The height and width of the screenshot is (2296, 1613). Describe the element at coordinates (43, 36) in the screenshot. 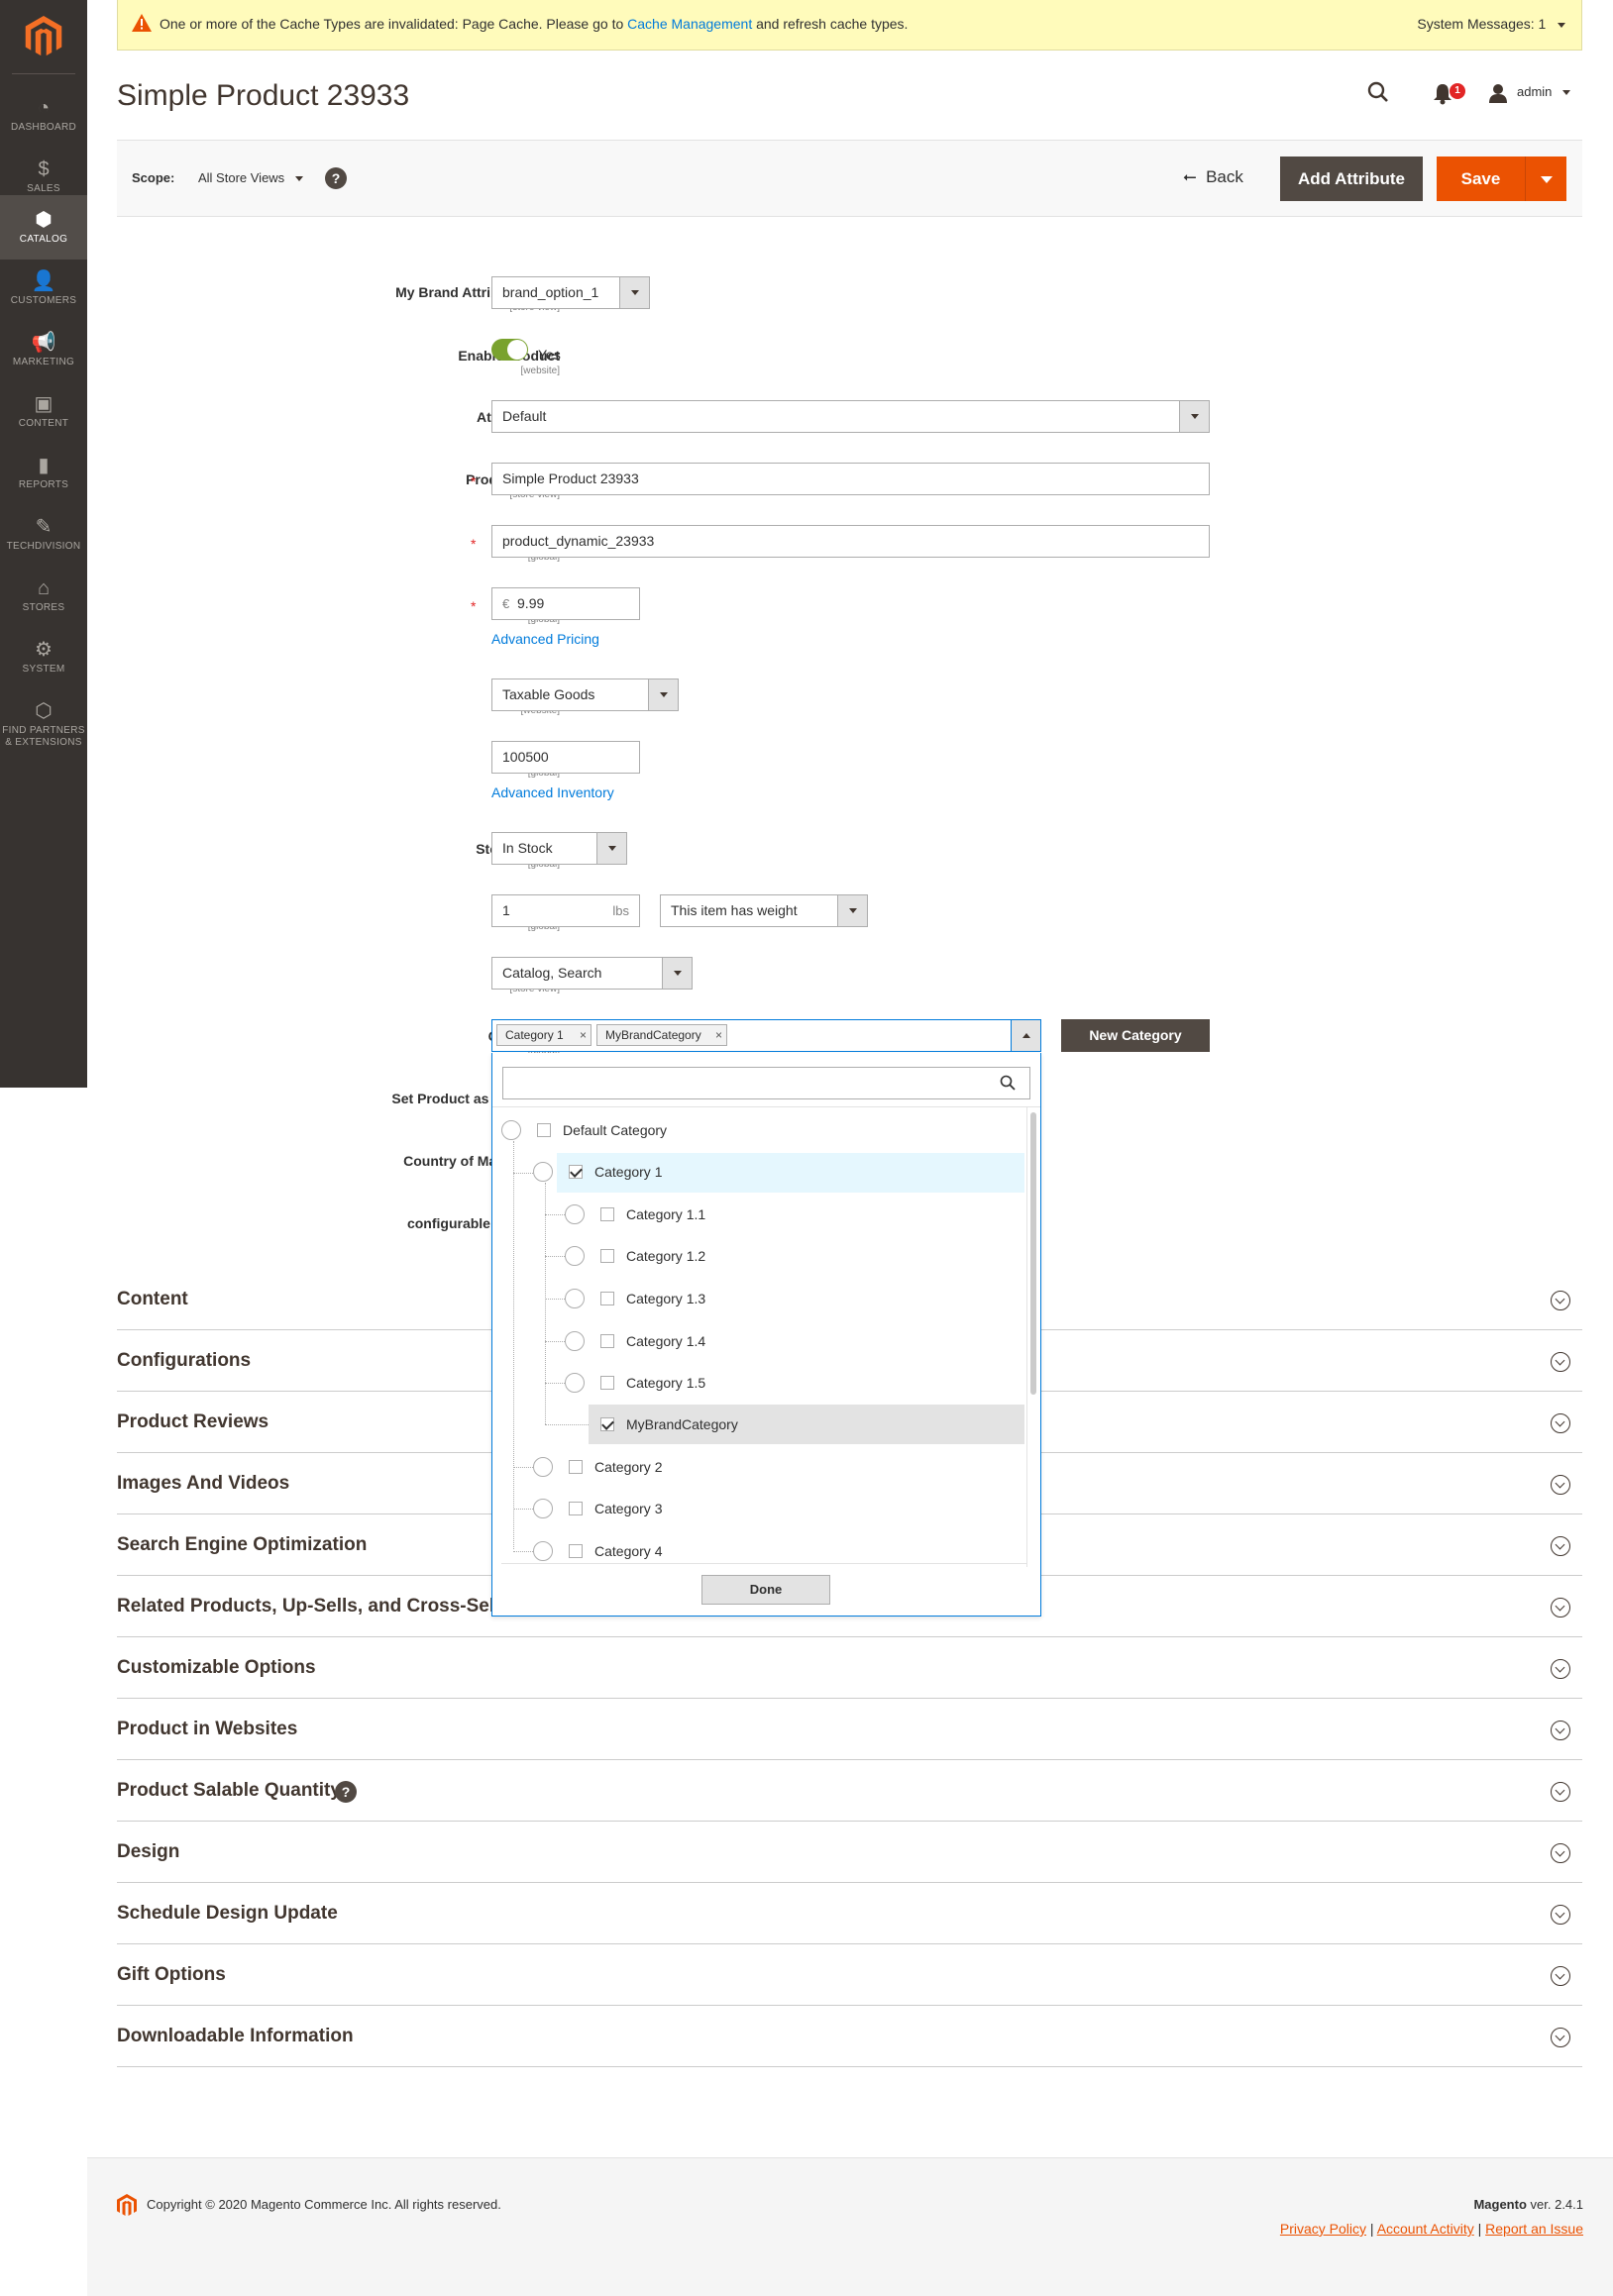

I see `magento-logo-icon` at that location.